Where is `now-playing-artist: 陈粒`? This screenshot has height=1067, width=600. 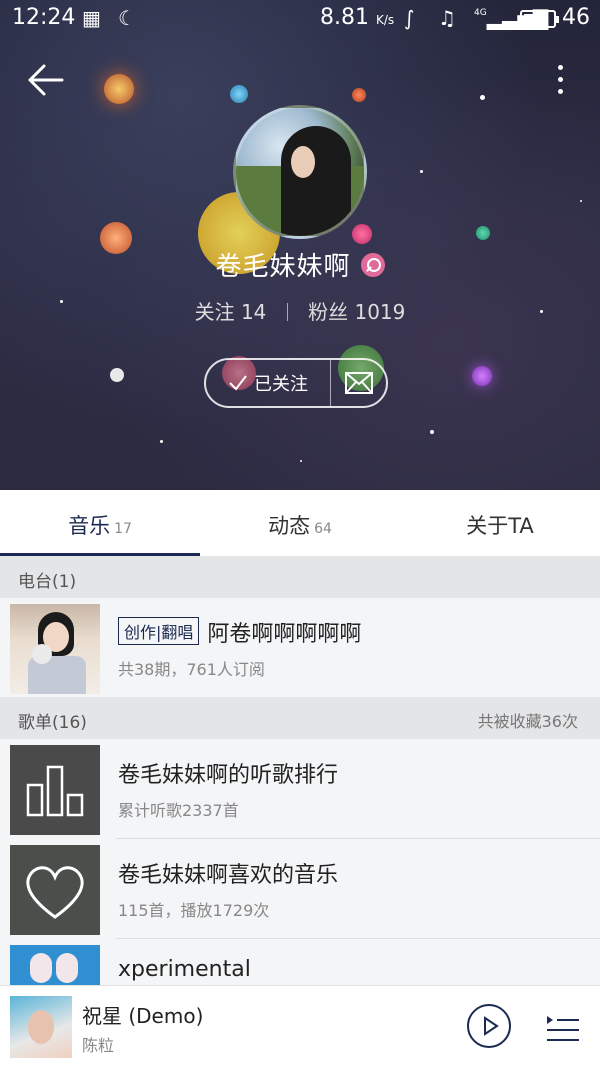 now-playing-artist: 陈粒 is located at coordinates (98, 1045).